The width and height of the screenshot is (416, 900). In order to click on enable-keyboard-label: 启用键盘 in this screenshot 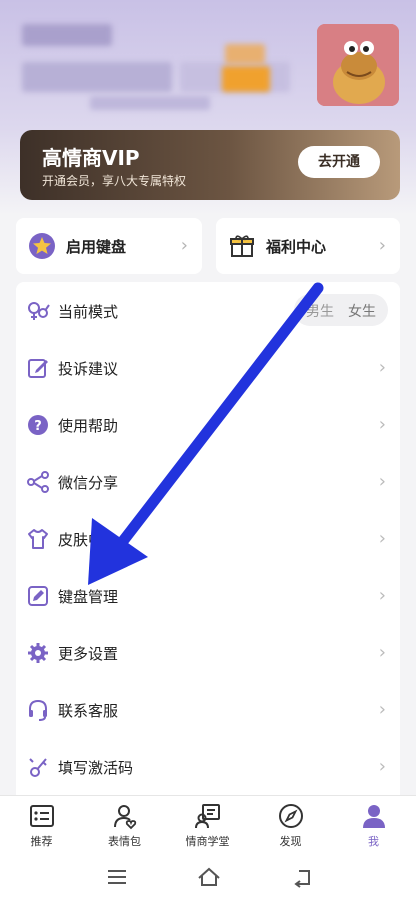, I will do `click(96, 247)`.